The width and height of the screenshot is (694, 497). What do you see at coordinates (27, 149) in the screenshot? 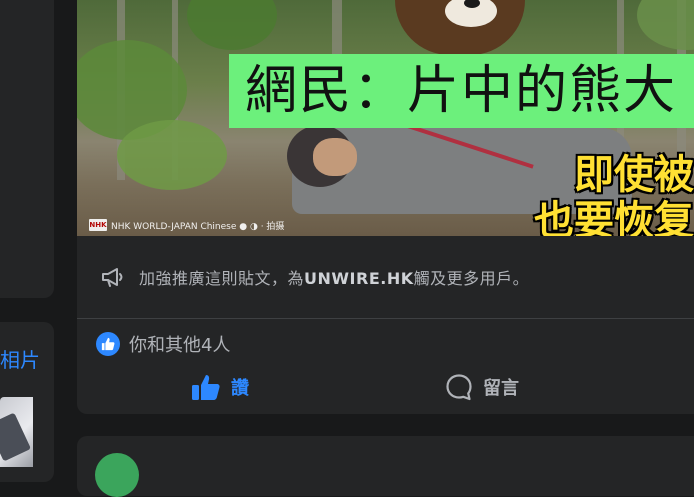
I see `left-sidebar-card` at bounding box center [27, 149].